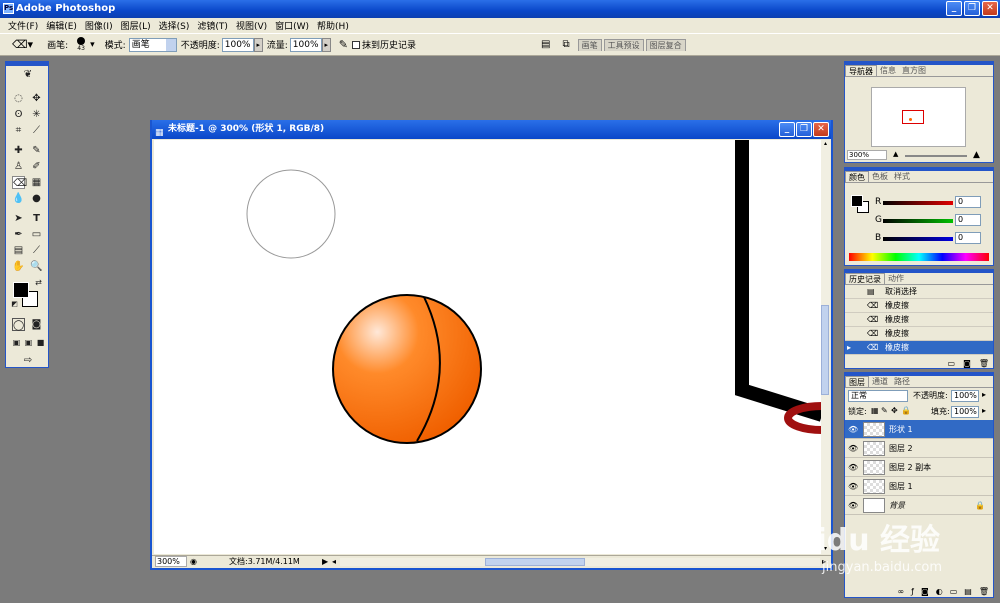 This screenshot has height=603, width=1000. What do you see at coordinates (914, 70) in the screenshot?
I see `tab-histogram: 直方图` at bounding box center [914, 70].